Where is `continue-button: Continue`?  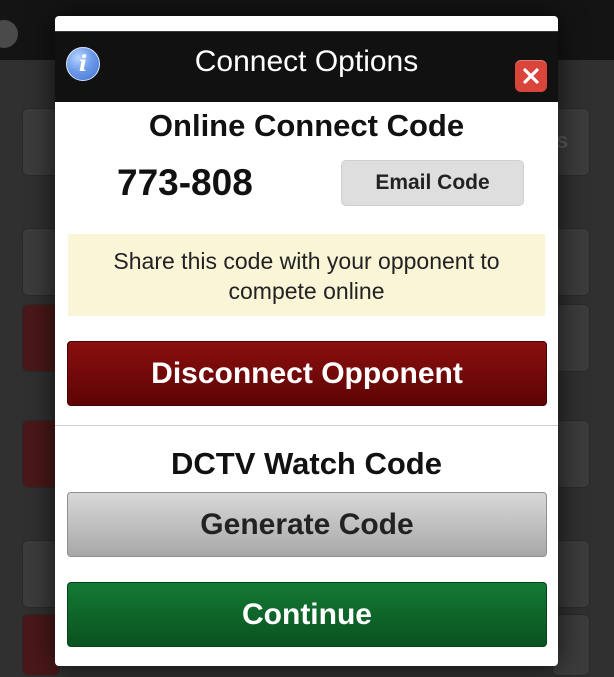 continue-button: Continue is located at coordinates (307, 614).